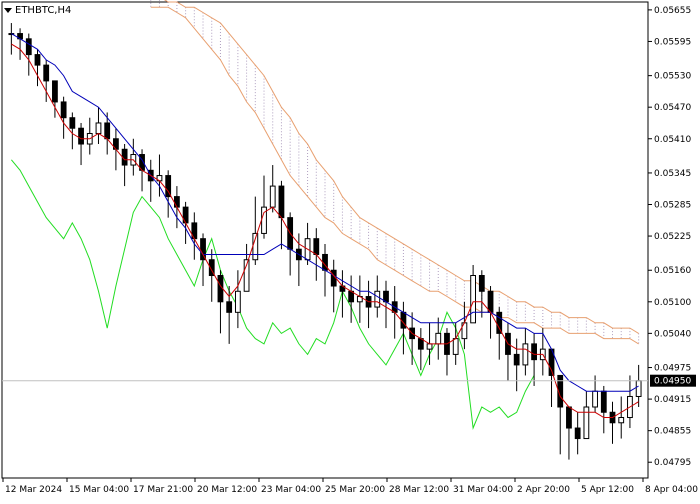 This screenshot has height=504, width=700. What do you see at coordinates (672, 140) in the screenshot?
I see `y-tick-label: 0.05410` at bounding box center [672, 140].